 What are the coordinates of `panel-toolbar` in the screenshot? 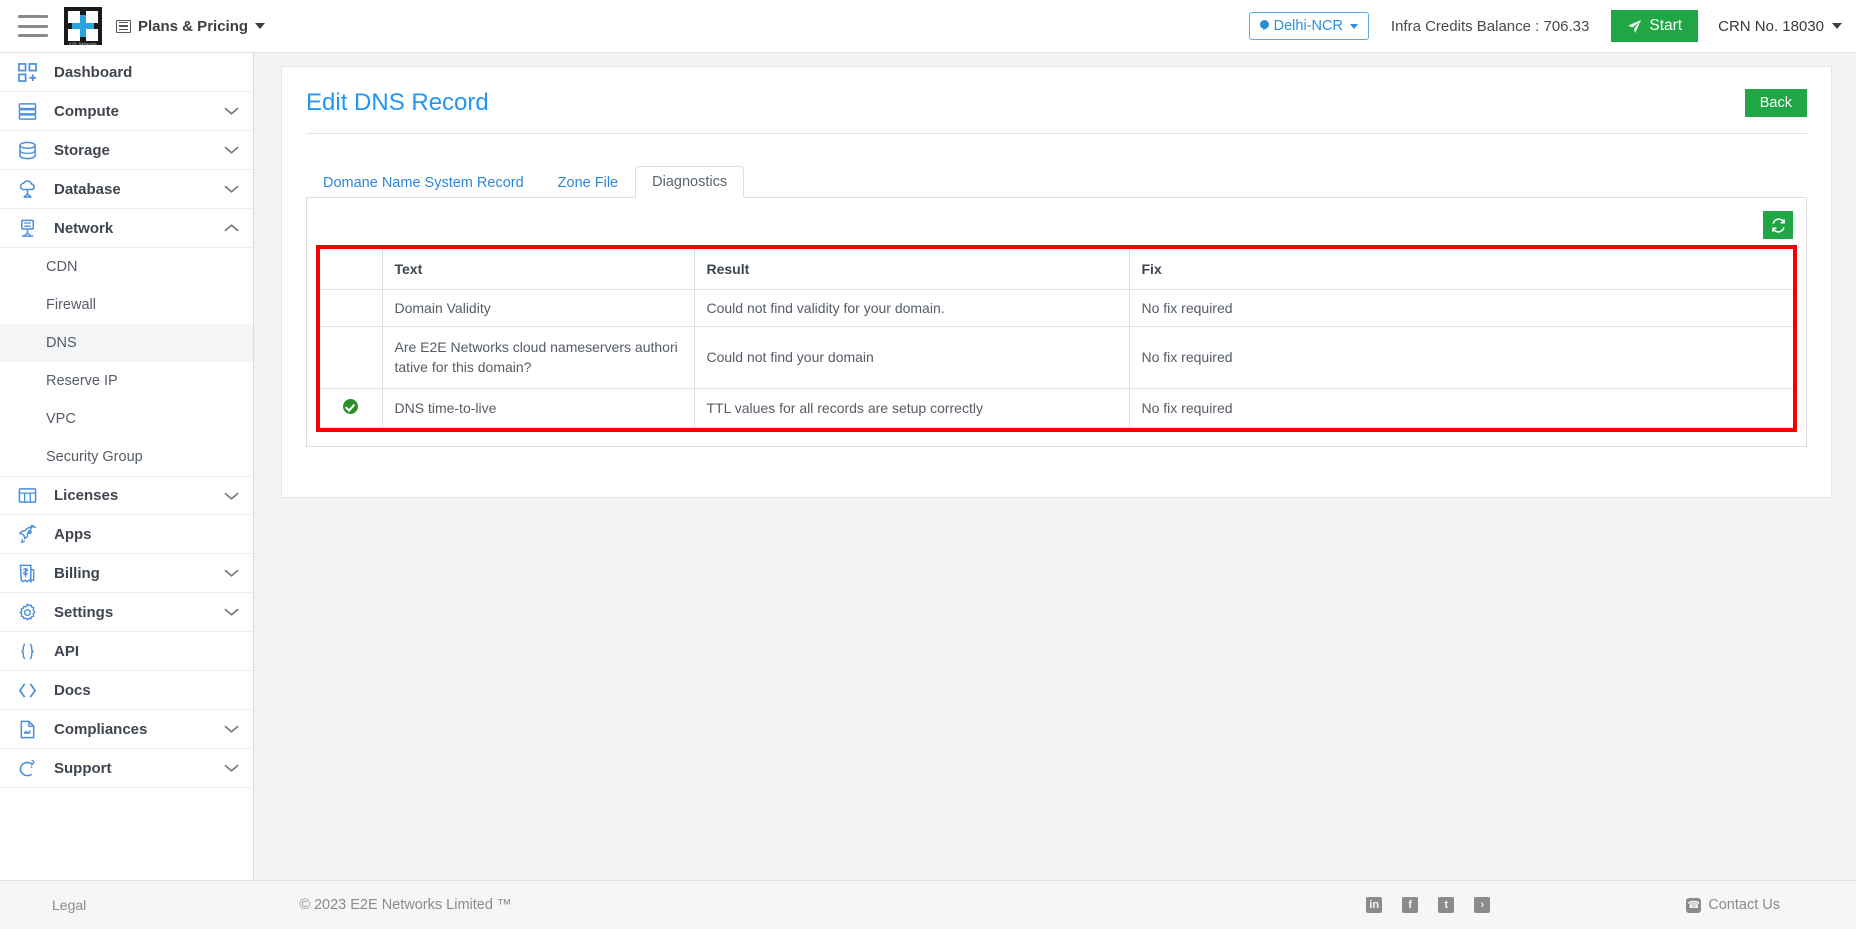 It's located at (1056, 225).